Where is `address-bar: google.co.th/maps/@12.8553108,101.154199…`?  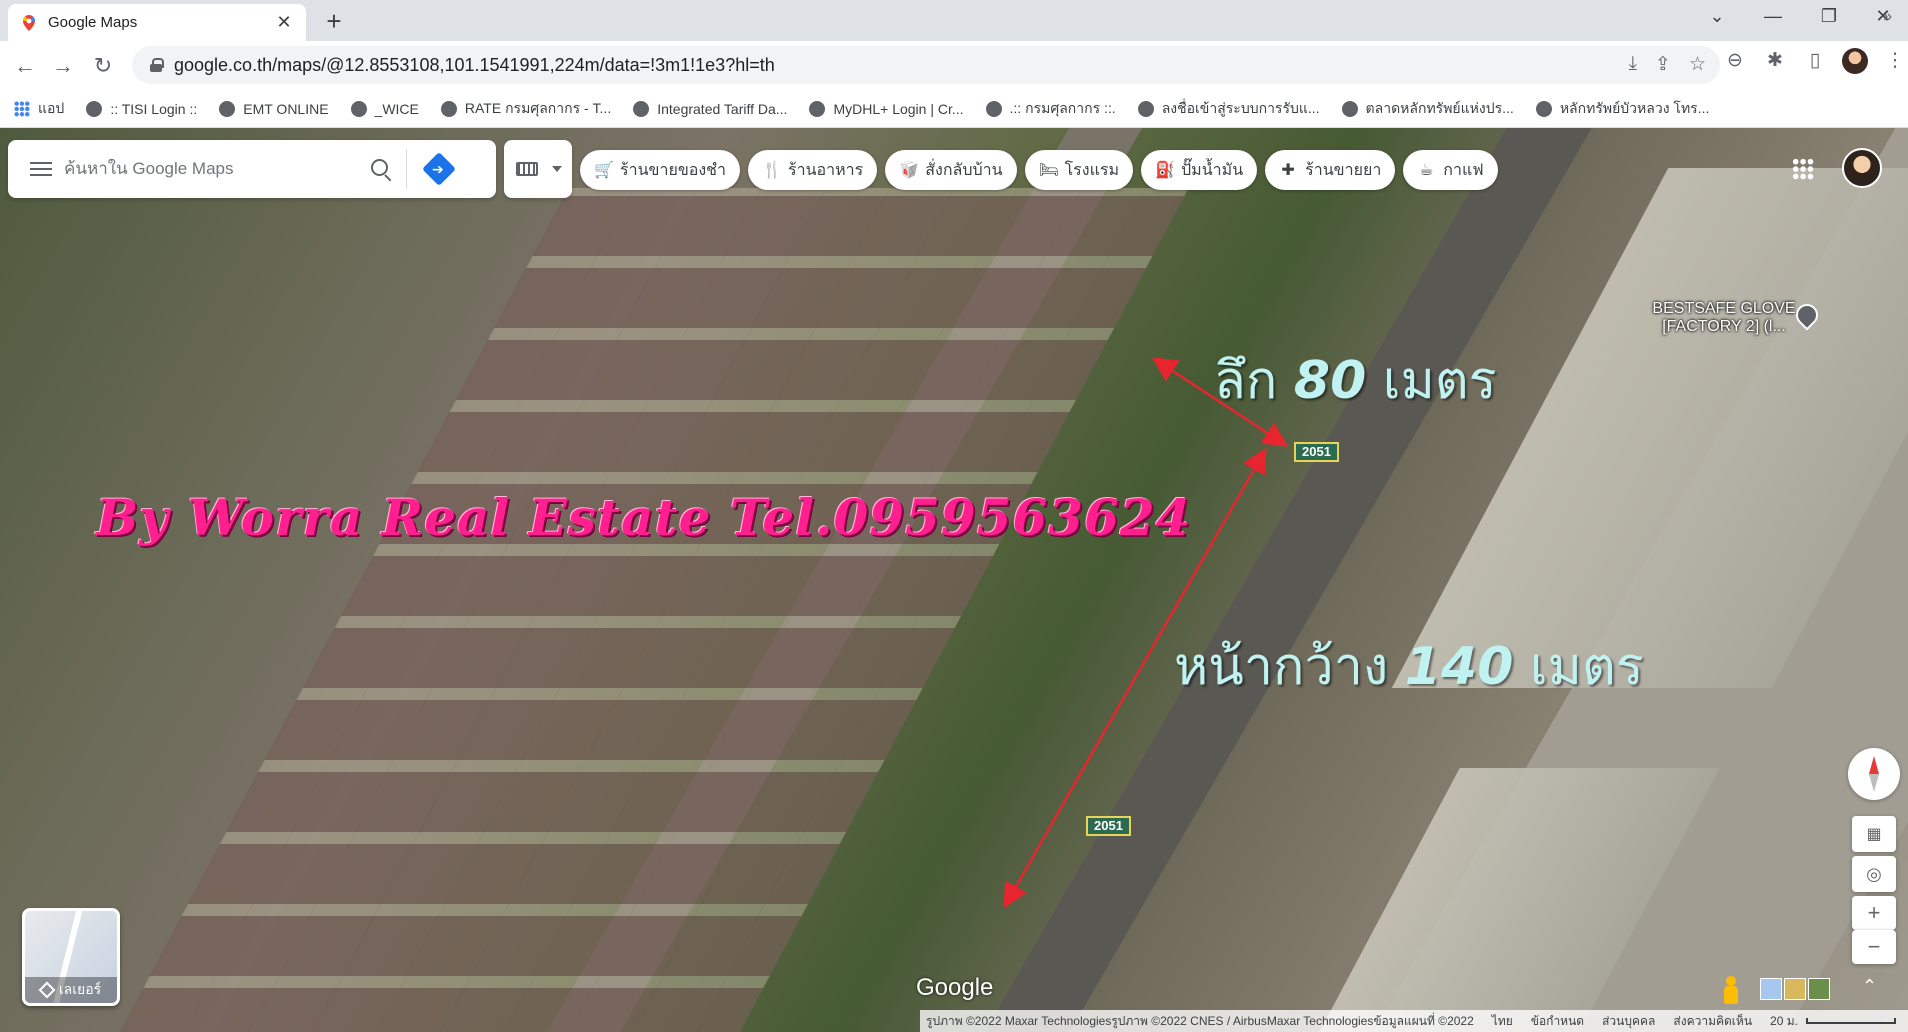
address-bar: google.co.th/maps/@12.8553108,101.154199… is located at coordinates (926, 65).